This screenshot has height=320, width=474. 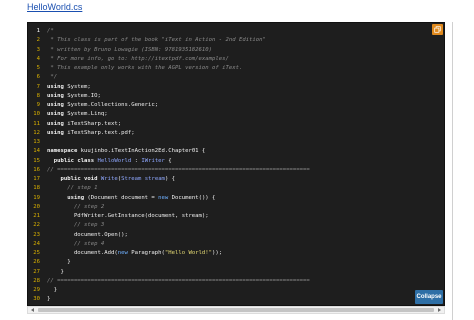 What do you see at coordinates (429, 297) in the screenshot?
I see `collapse-button: Collapse` at bounding box center [429, 297].